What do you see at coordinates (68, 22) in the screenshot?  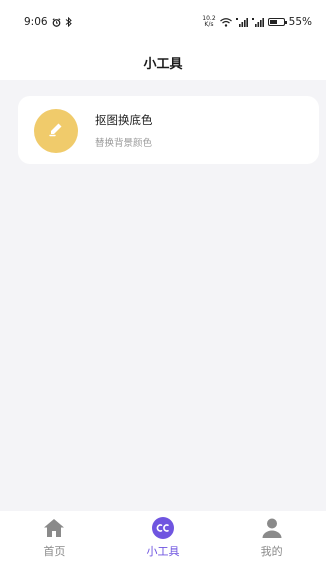 I see `bluetooth-icon` at bounding box center [68, 22].